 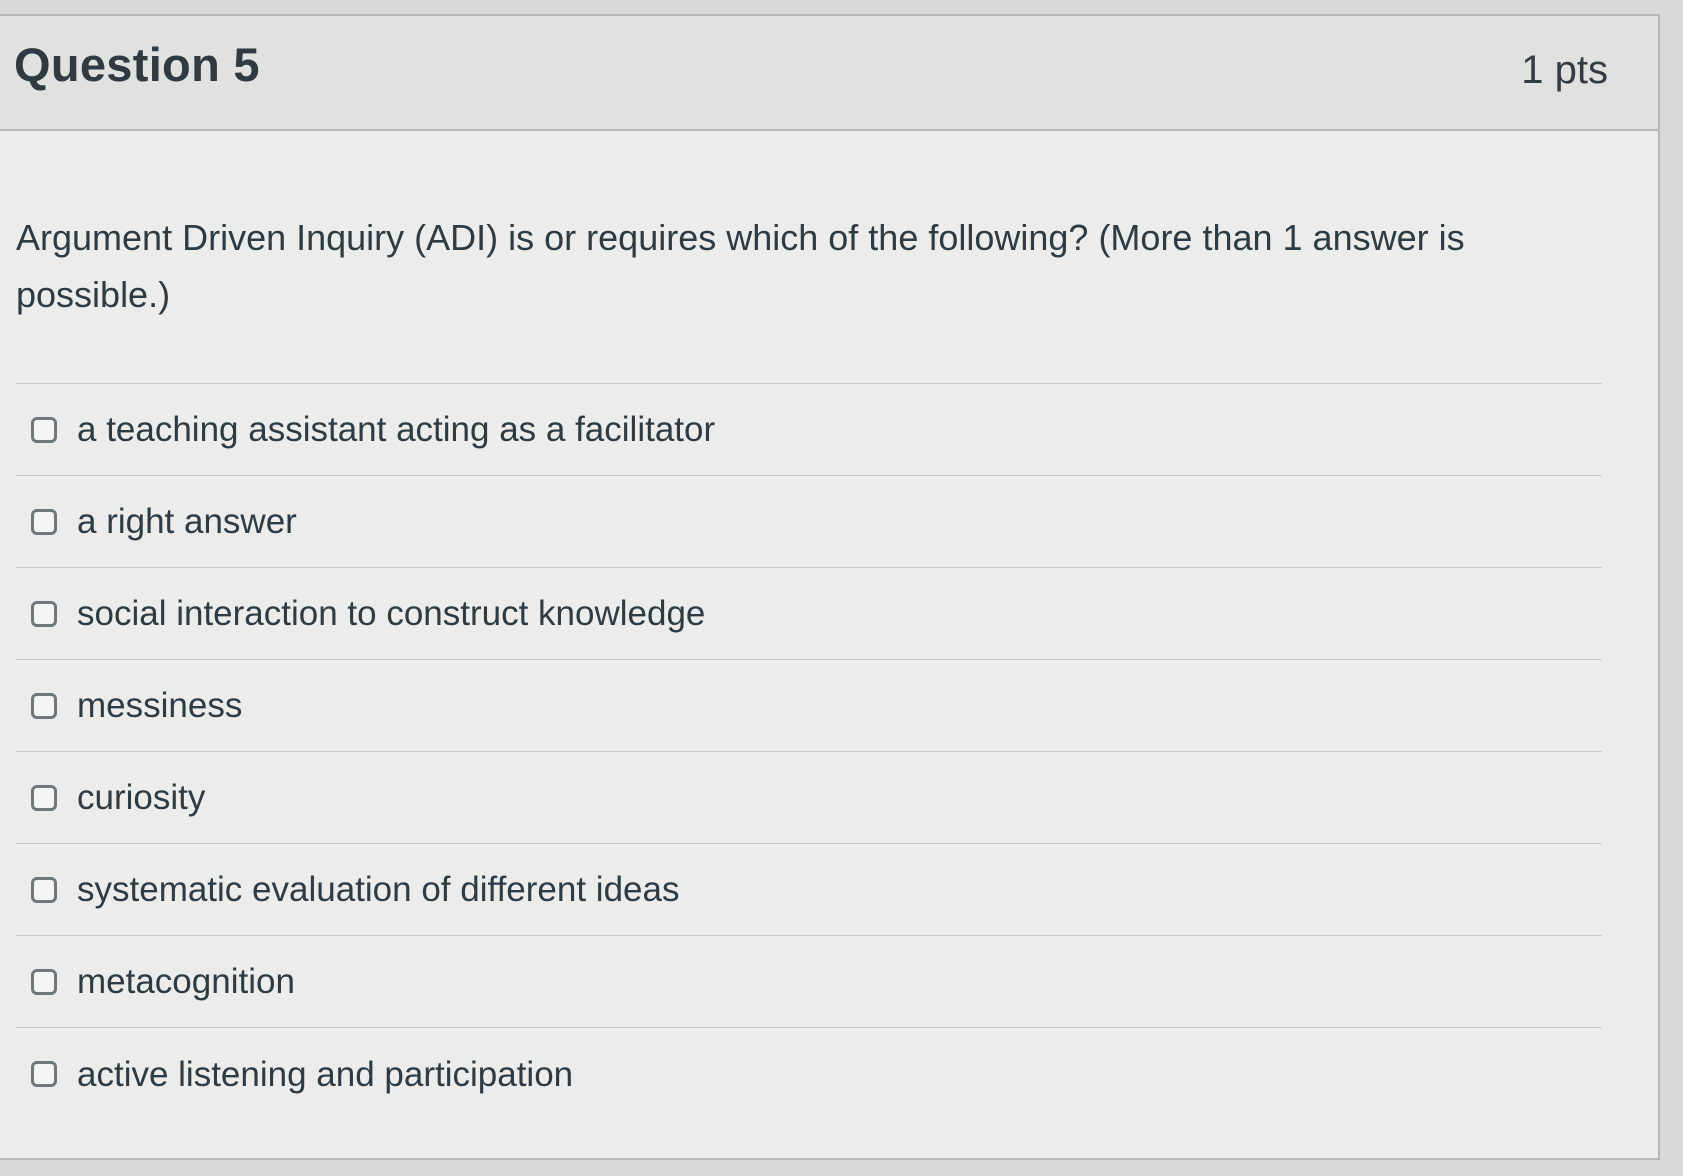 I want to click on question-title: Question 5, so click(x=137, y=64).